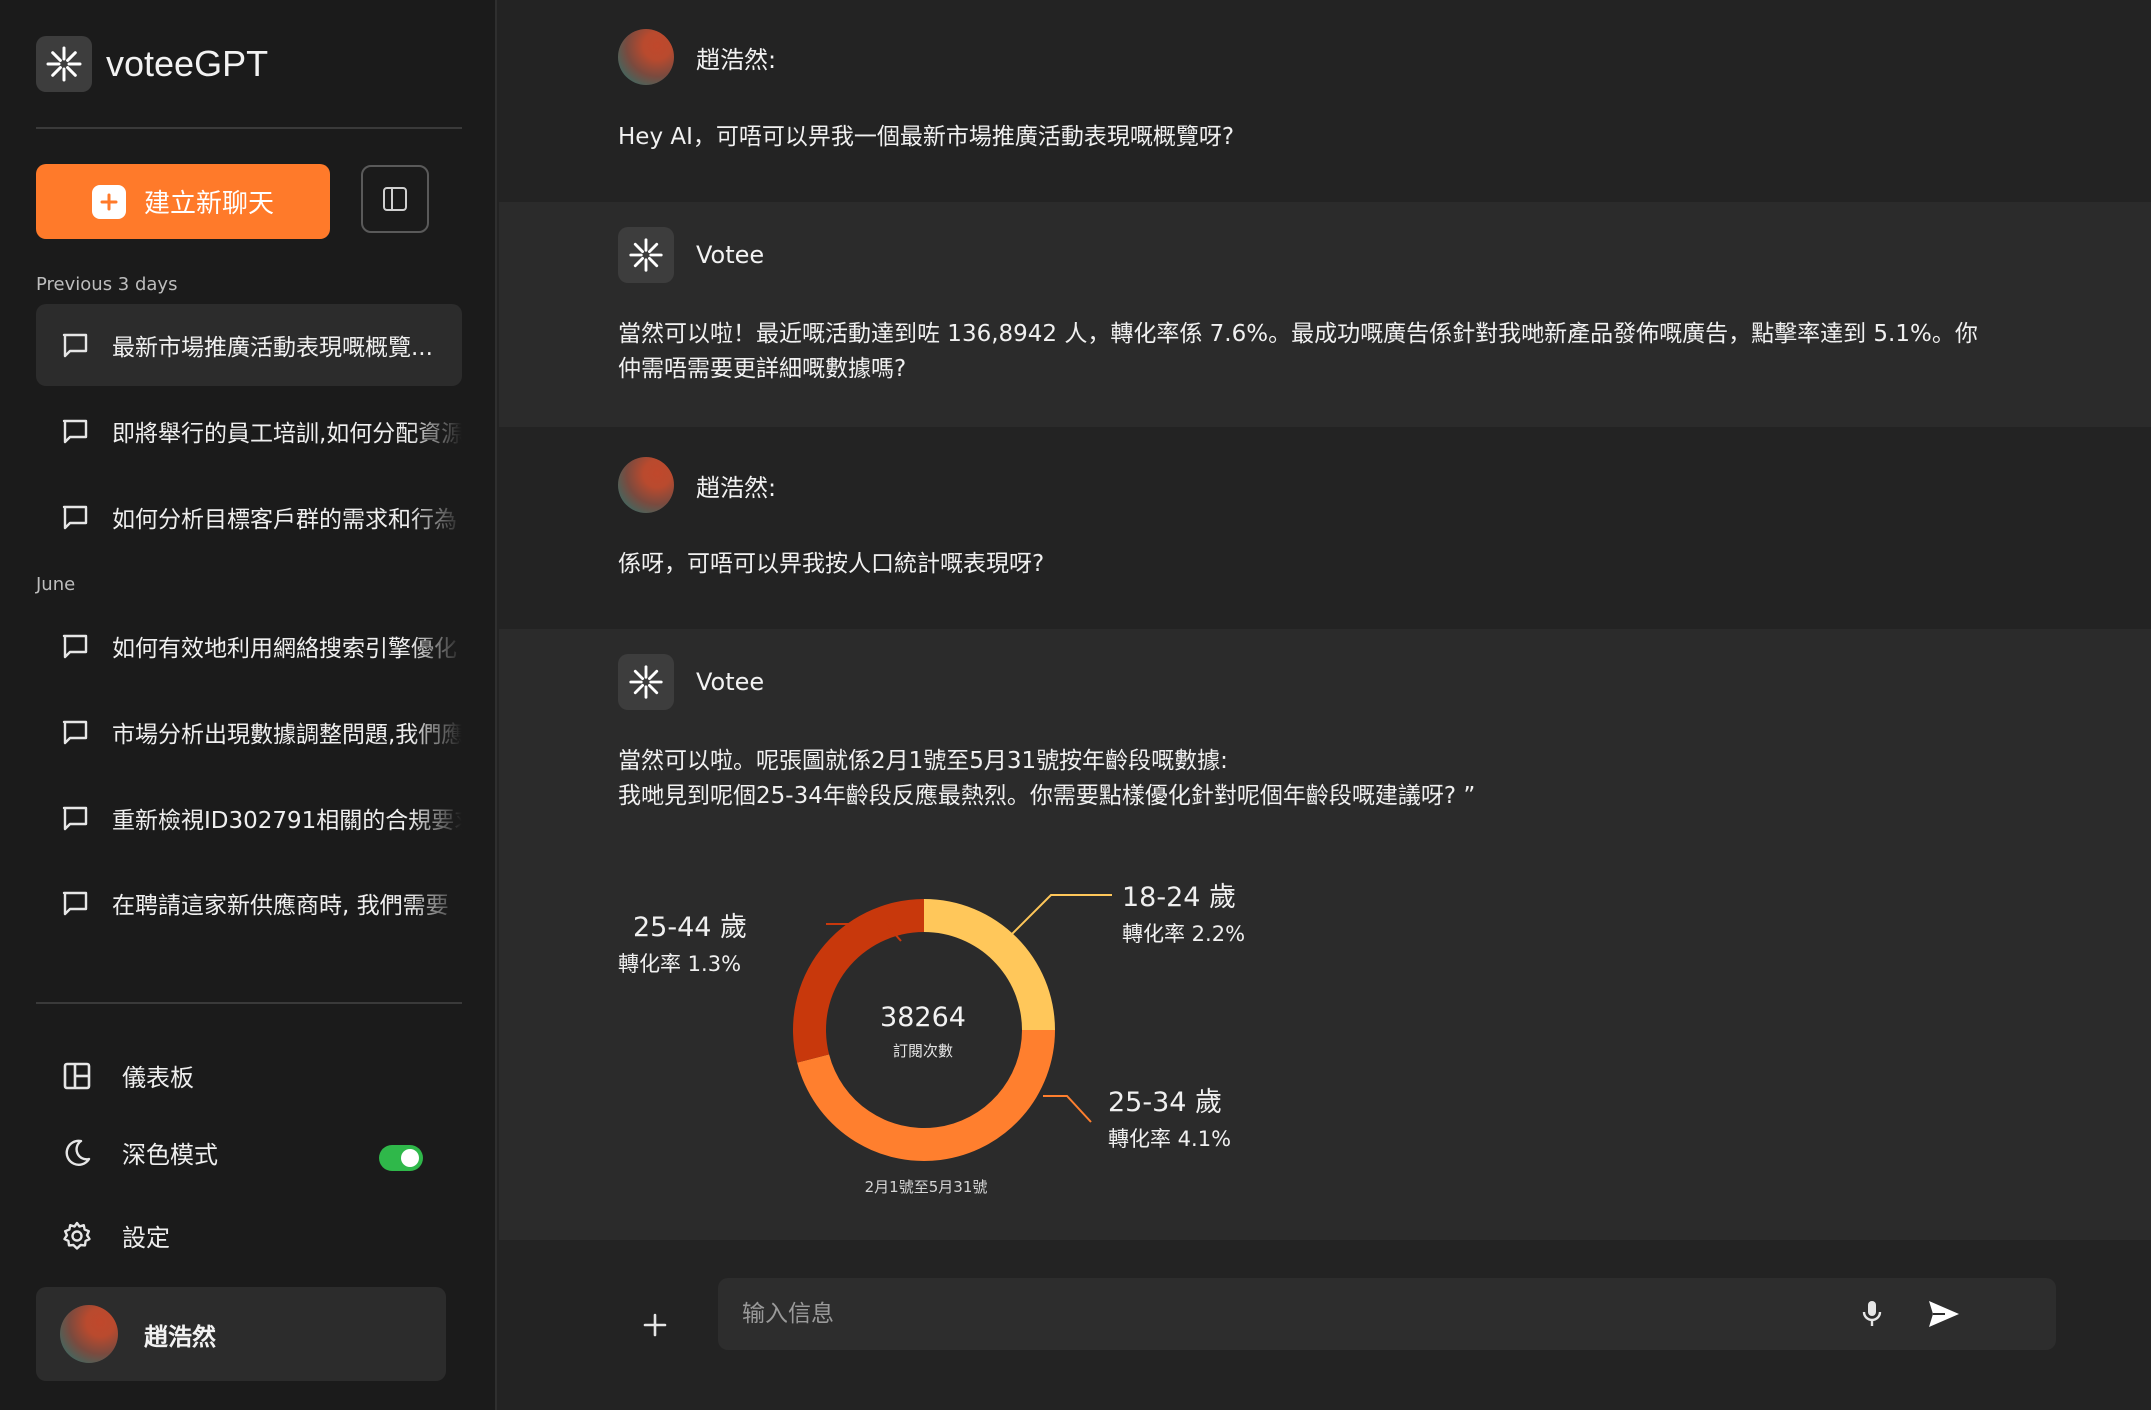 The height and width of the screenshot is (1410, 2151). I want to click on microphone-icon, so click(1872, 1313).